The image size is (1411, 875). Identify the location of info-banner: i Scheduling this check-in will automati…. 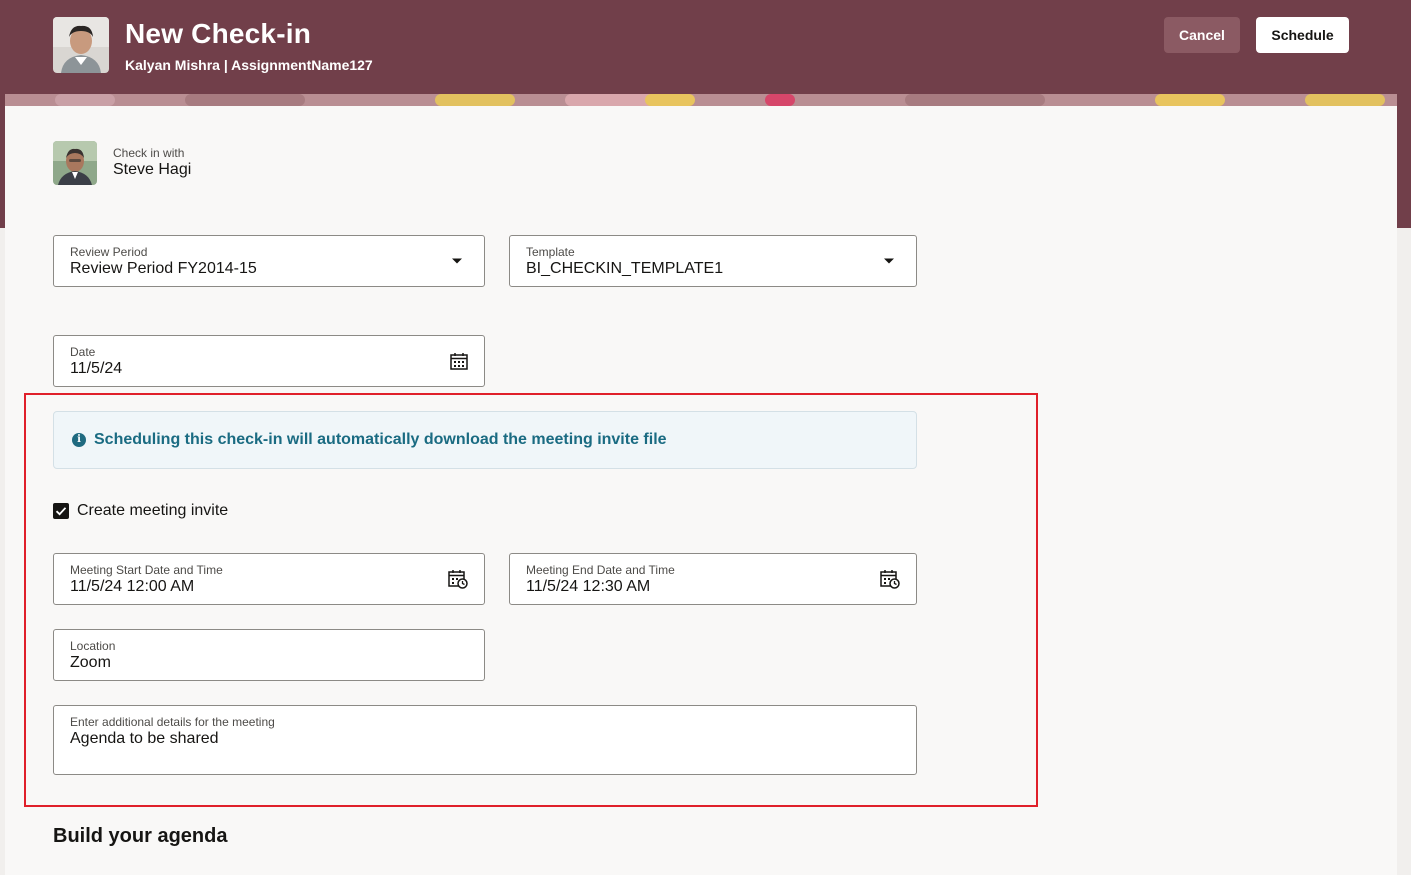
(485, 440).